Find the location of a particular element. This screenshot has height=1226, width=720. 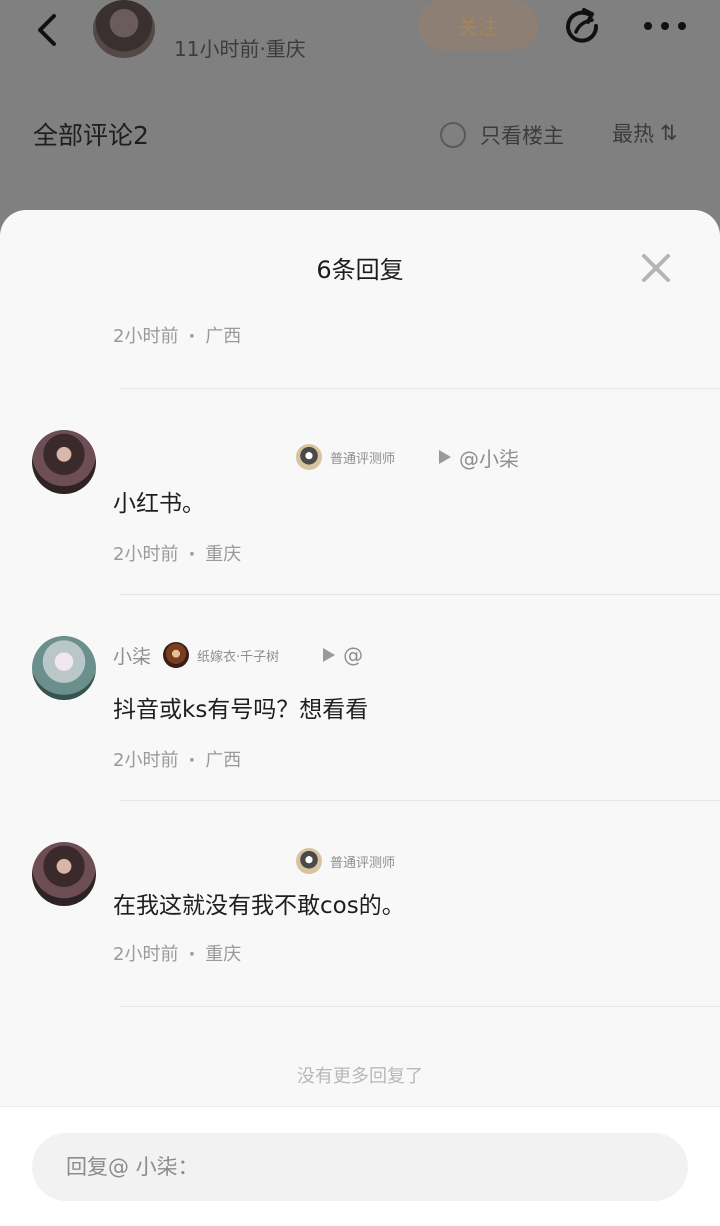

reply-name-line: 普通评测师 is located at coordinates (345, 861).